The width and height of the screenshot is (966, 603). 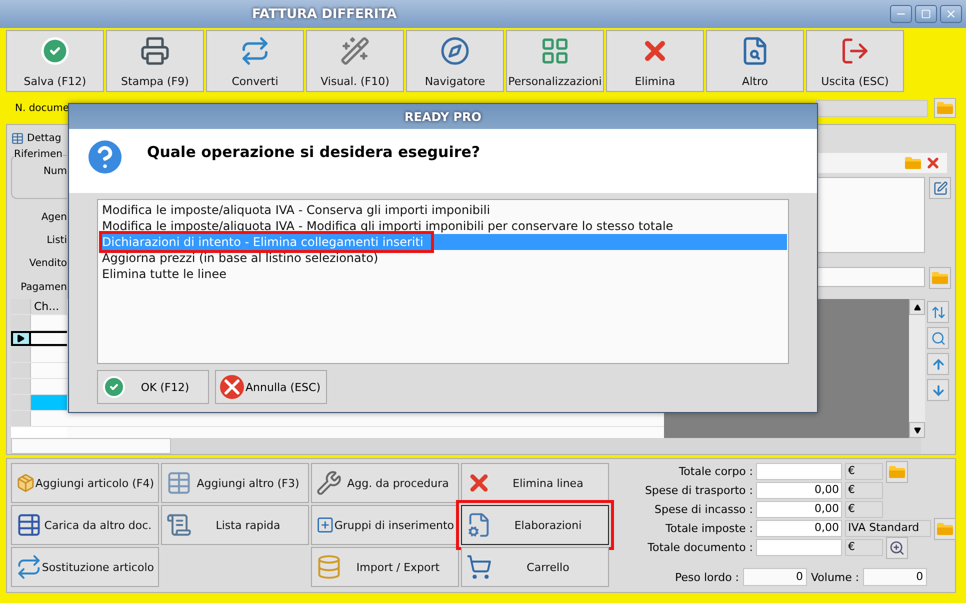 I want to click on action-button: Aggiungi altro (F3), so click(x=235, y=483).